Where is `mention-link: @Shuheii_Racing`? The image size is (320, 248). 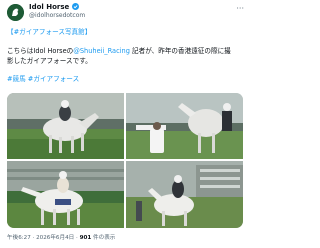 mention-link: @Shuheii_Racing is located at coordinates (101, 51).